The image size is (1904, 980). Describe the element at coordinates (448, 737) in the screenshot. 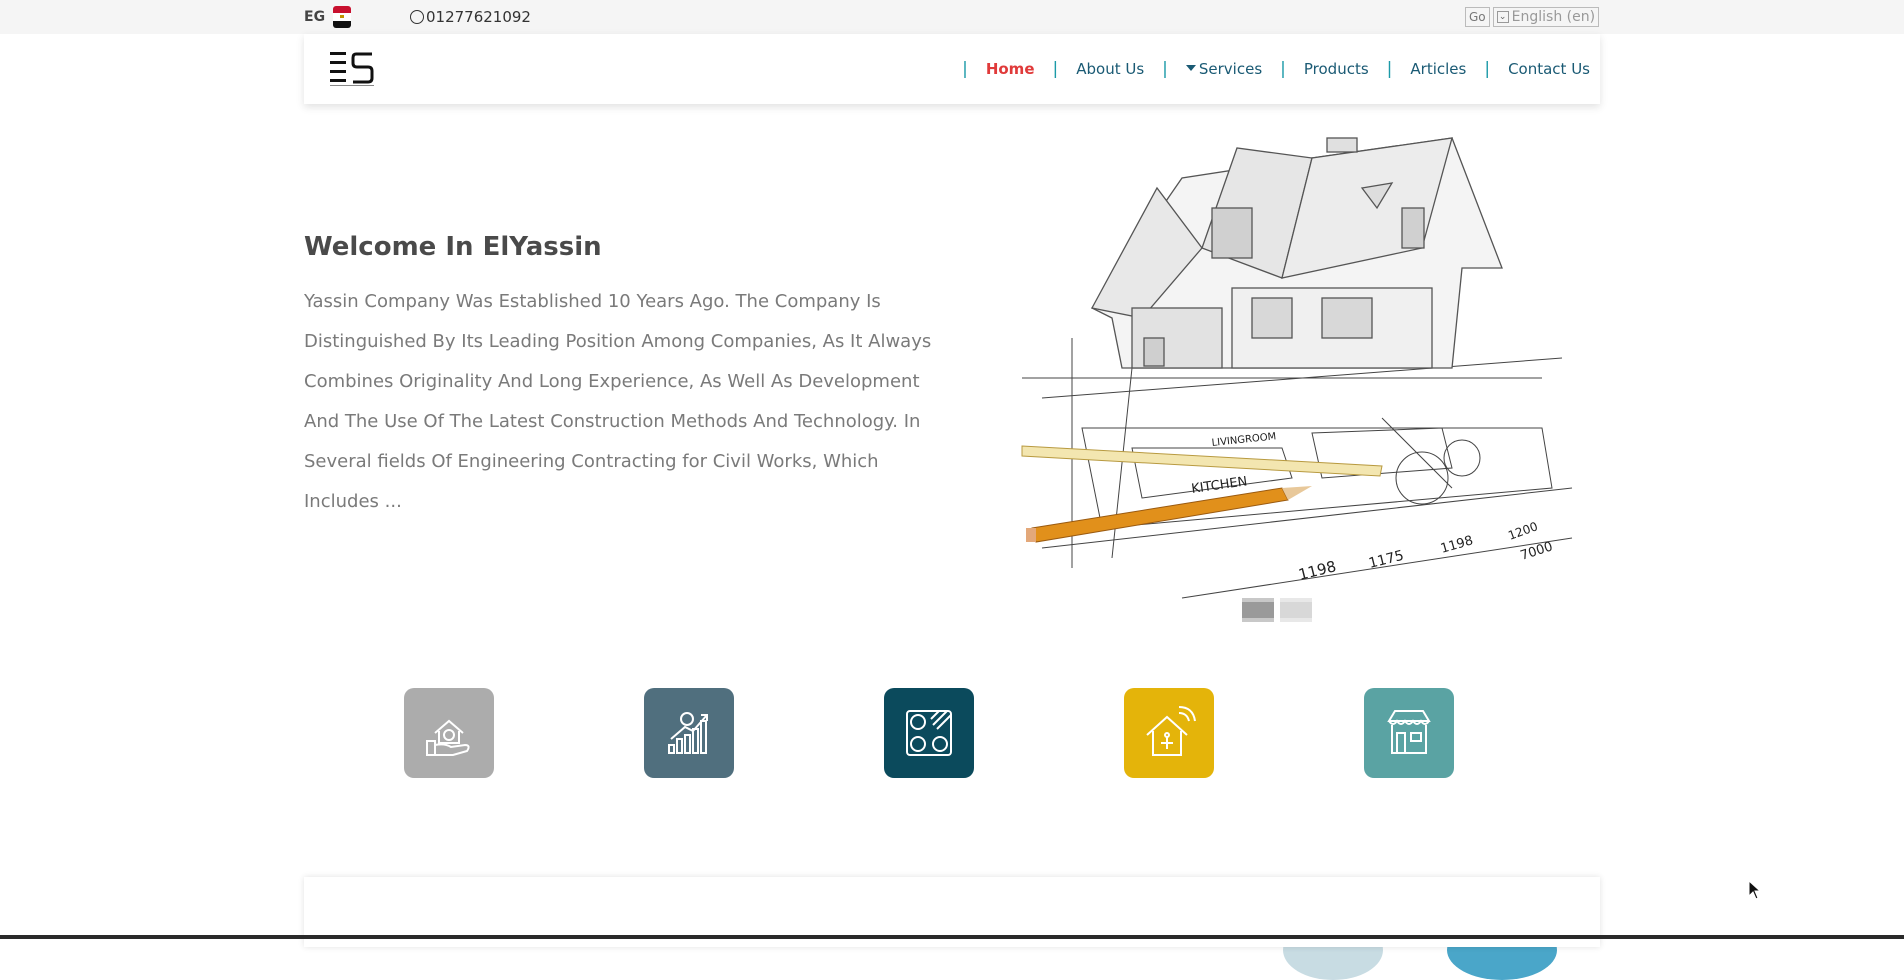

I see `real-estate-hand-icon` at that location.